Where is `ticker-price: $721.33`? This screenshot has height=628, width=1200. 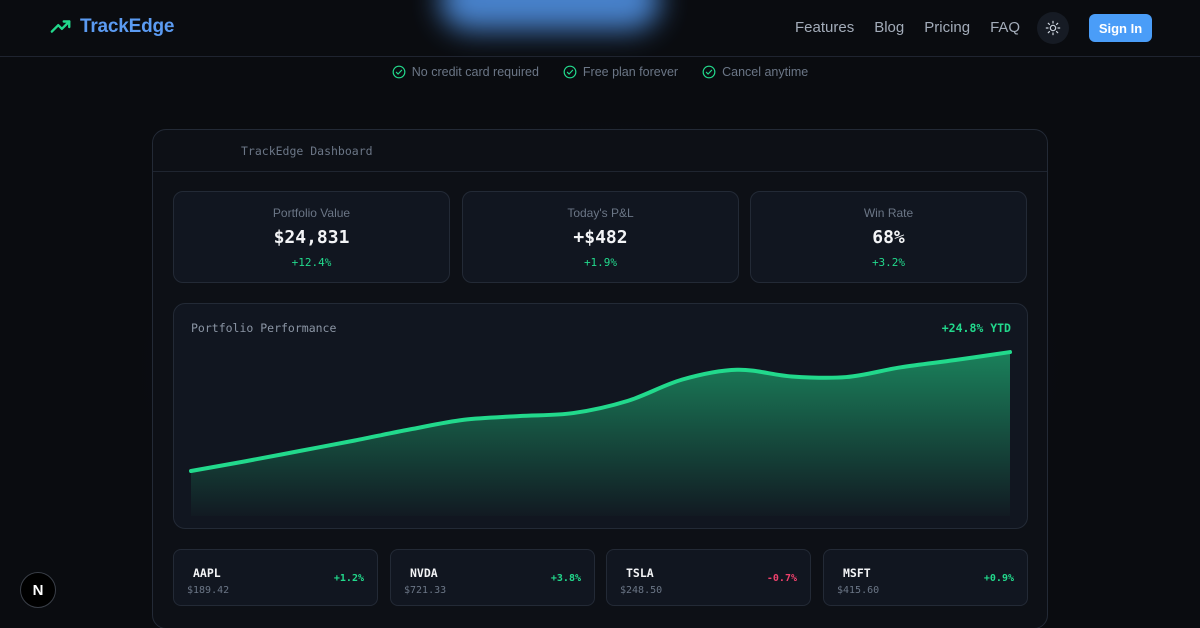
ticker-price: $721.33 is located at coordinates (425, 590).